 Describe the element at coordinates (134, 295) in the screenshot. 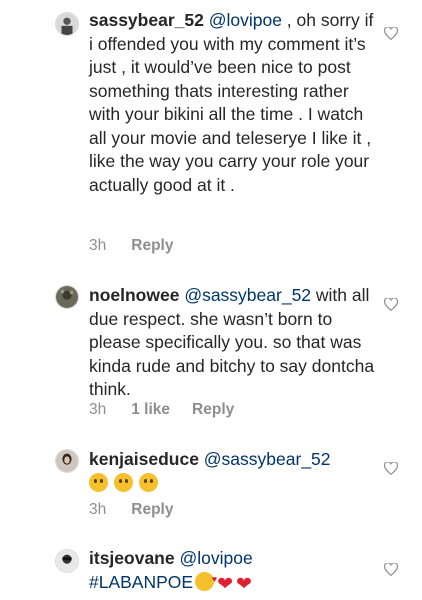

I see `comment-username: noelnowee` at that location.